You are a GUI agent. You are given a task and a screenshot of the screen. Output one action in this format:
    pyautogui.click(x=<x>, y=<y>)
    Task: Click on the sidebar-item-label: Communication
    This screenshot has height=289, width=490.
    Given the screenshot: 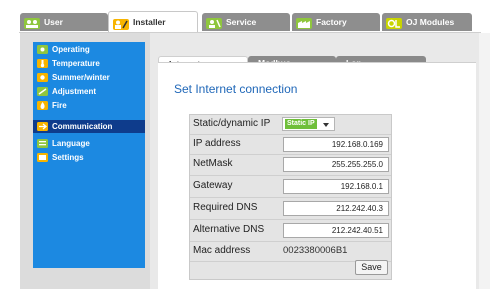 What is the action you would take?
    pyautogui.click(x=82, y=126)
    